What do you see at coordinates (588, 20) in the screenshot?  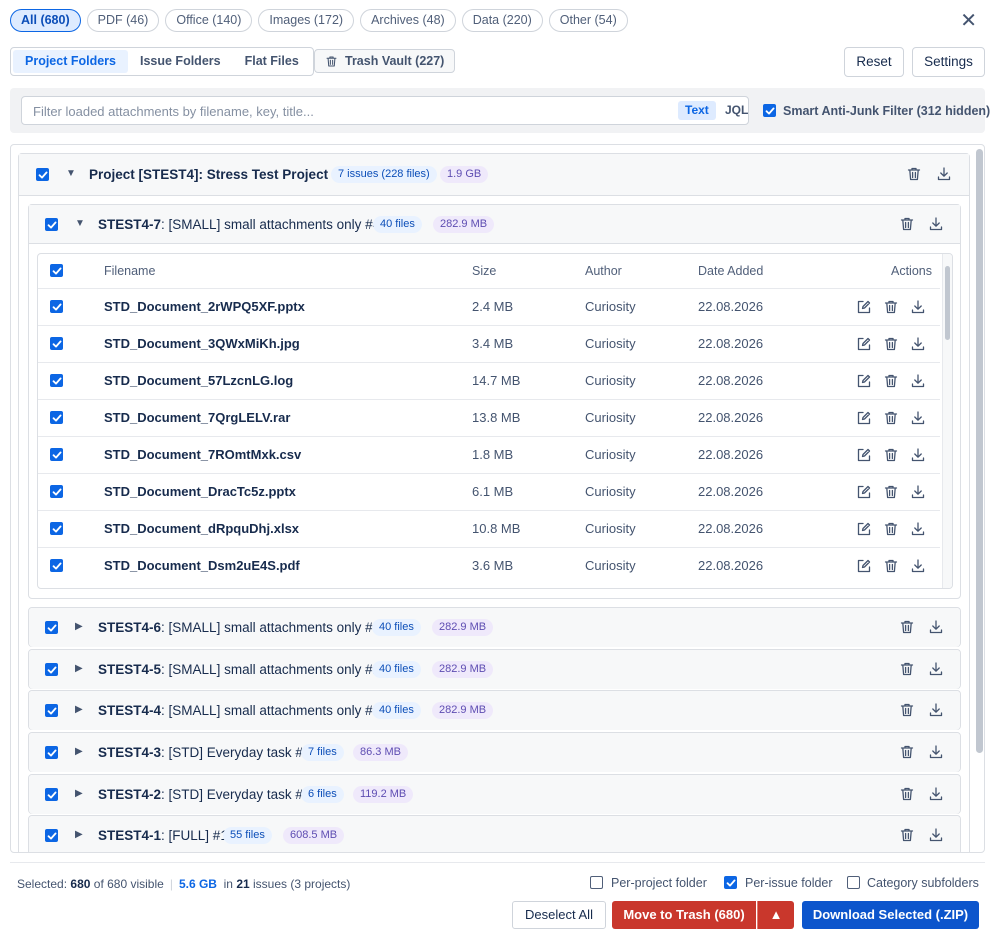 I see `filter-chip-other: Other (54)` at bounding box center [588, 20].